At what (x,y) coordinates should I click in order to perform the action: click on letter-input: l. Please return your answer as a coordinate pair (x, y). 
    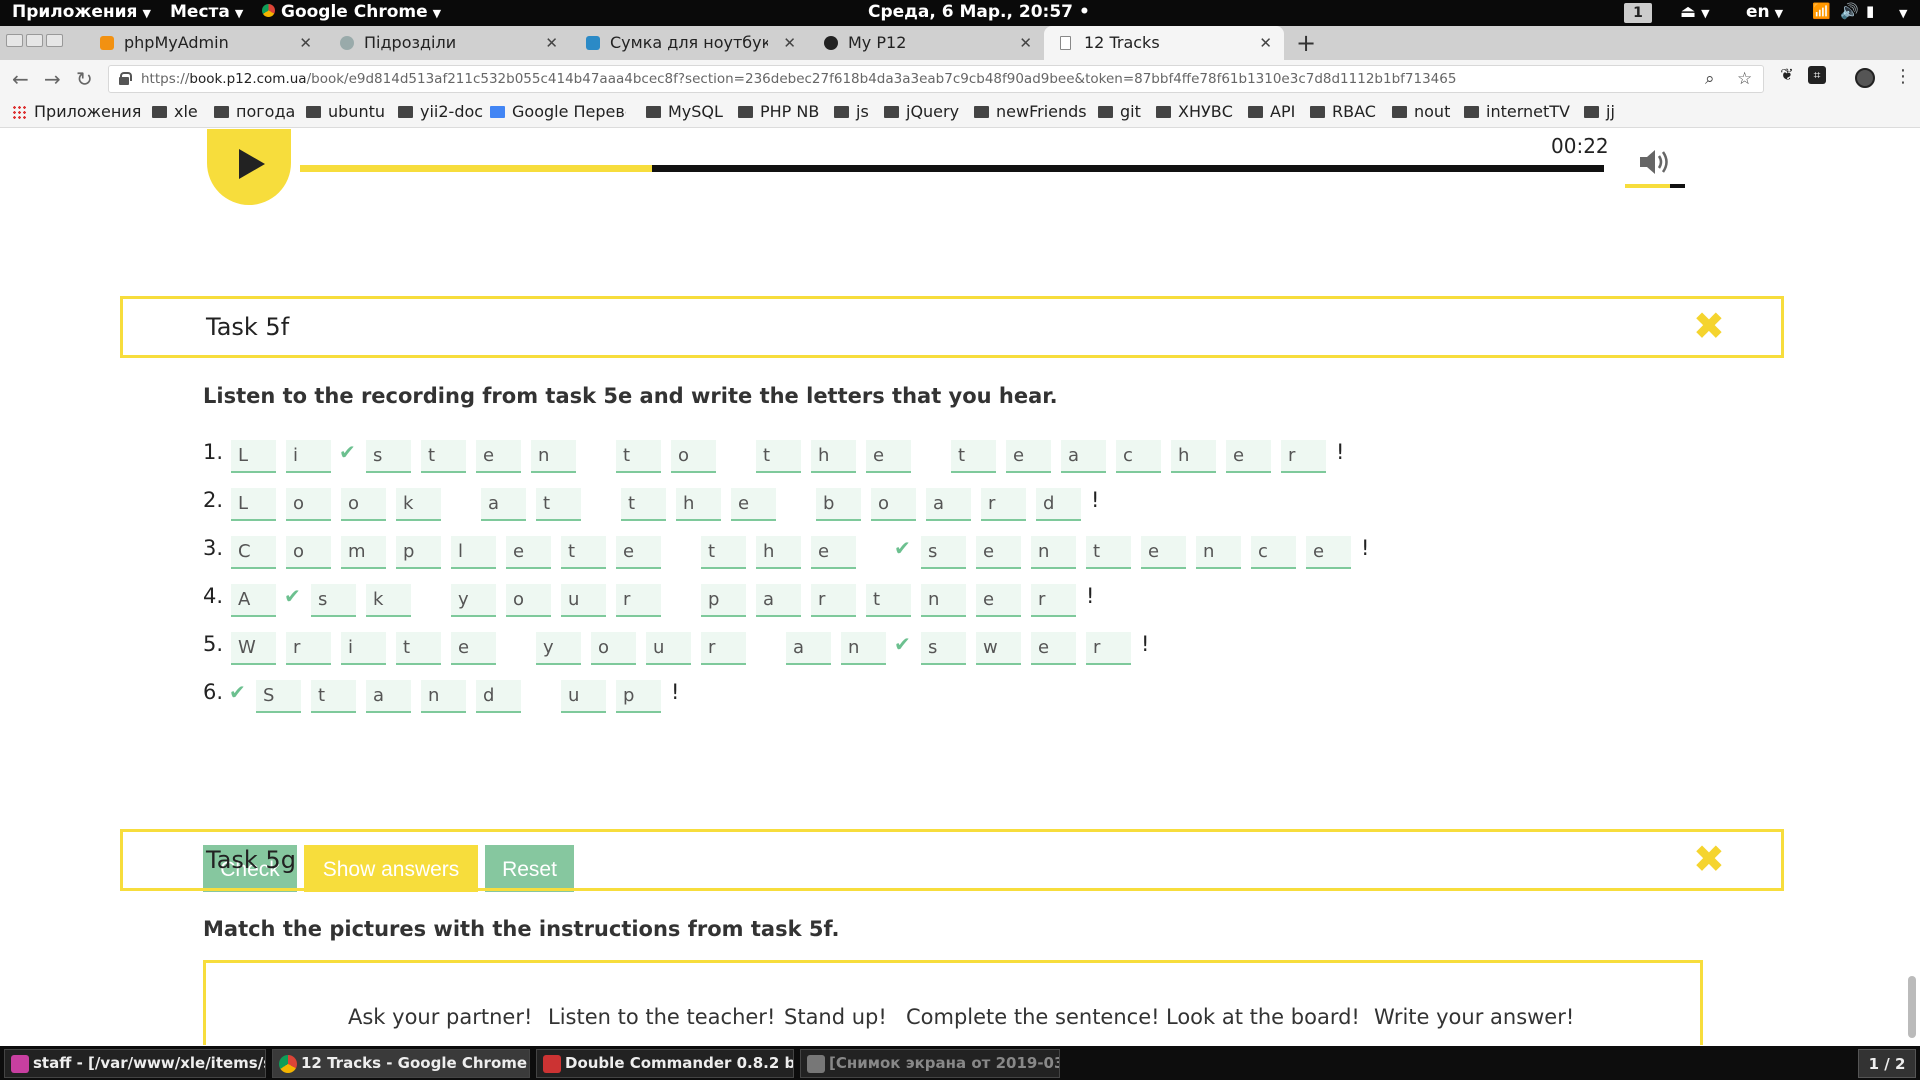
    Looking at the image, I should click on (473, 552).